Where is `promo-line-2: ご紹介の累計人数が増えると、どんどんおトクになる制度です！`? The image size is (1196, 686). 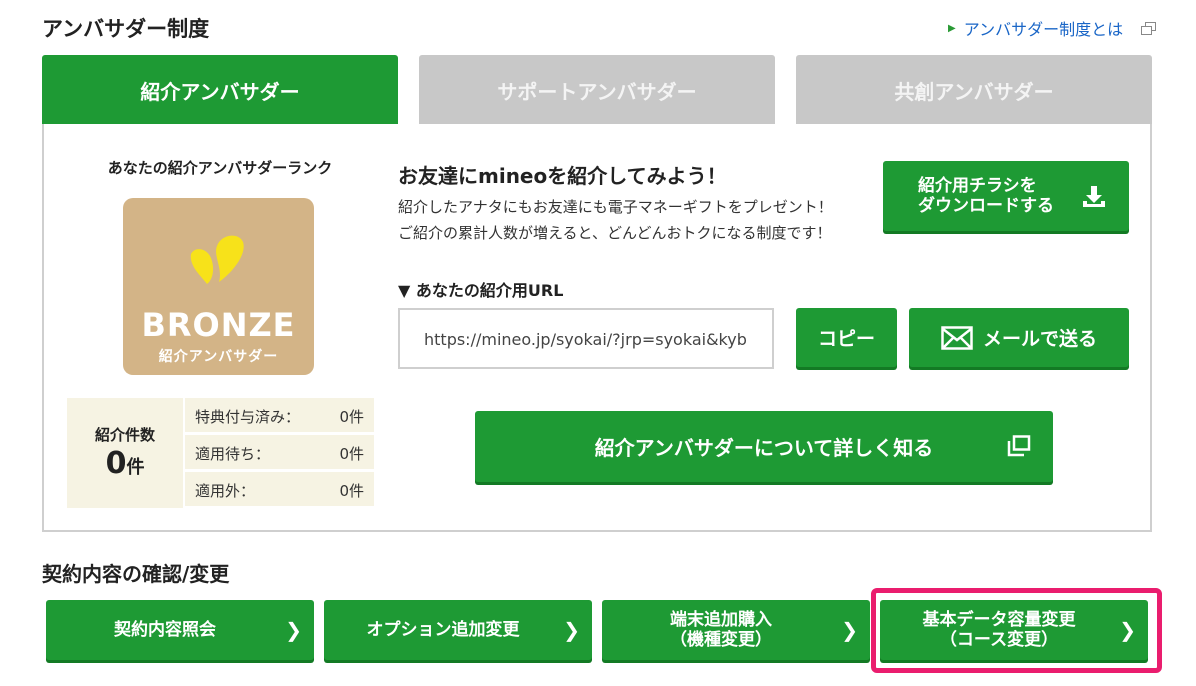
promo-line-2: ご紹介の累計人数が増えると、どんどんおトクになる制度です！ is located at coordinates (615, 233).